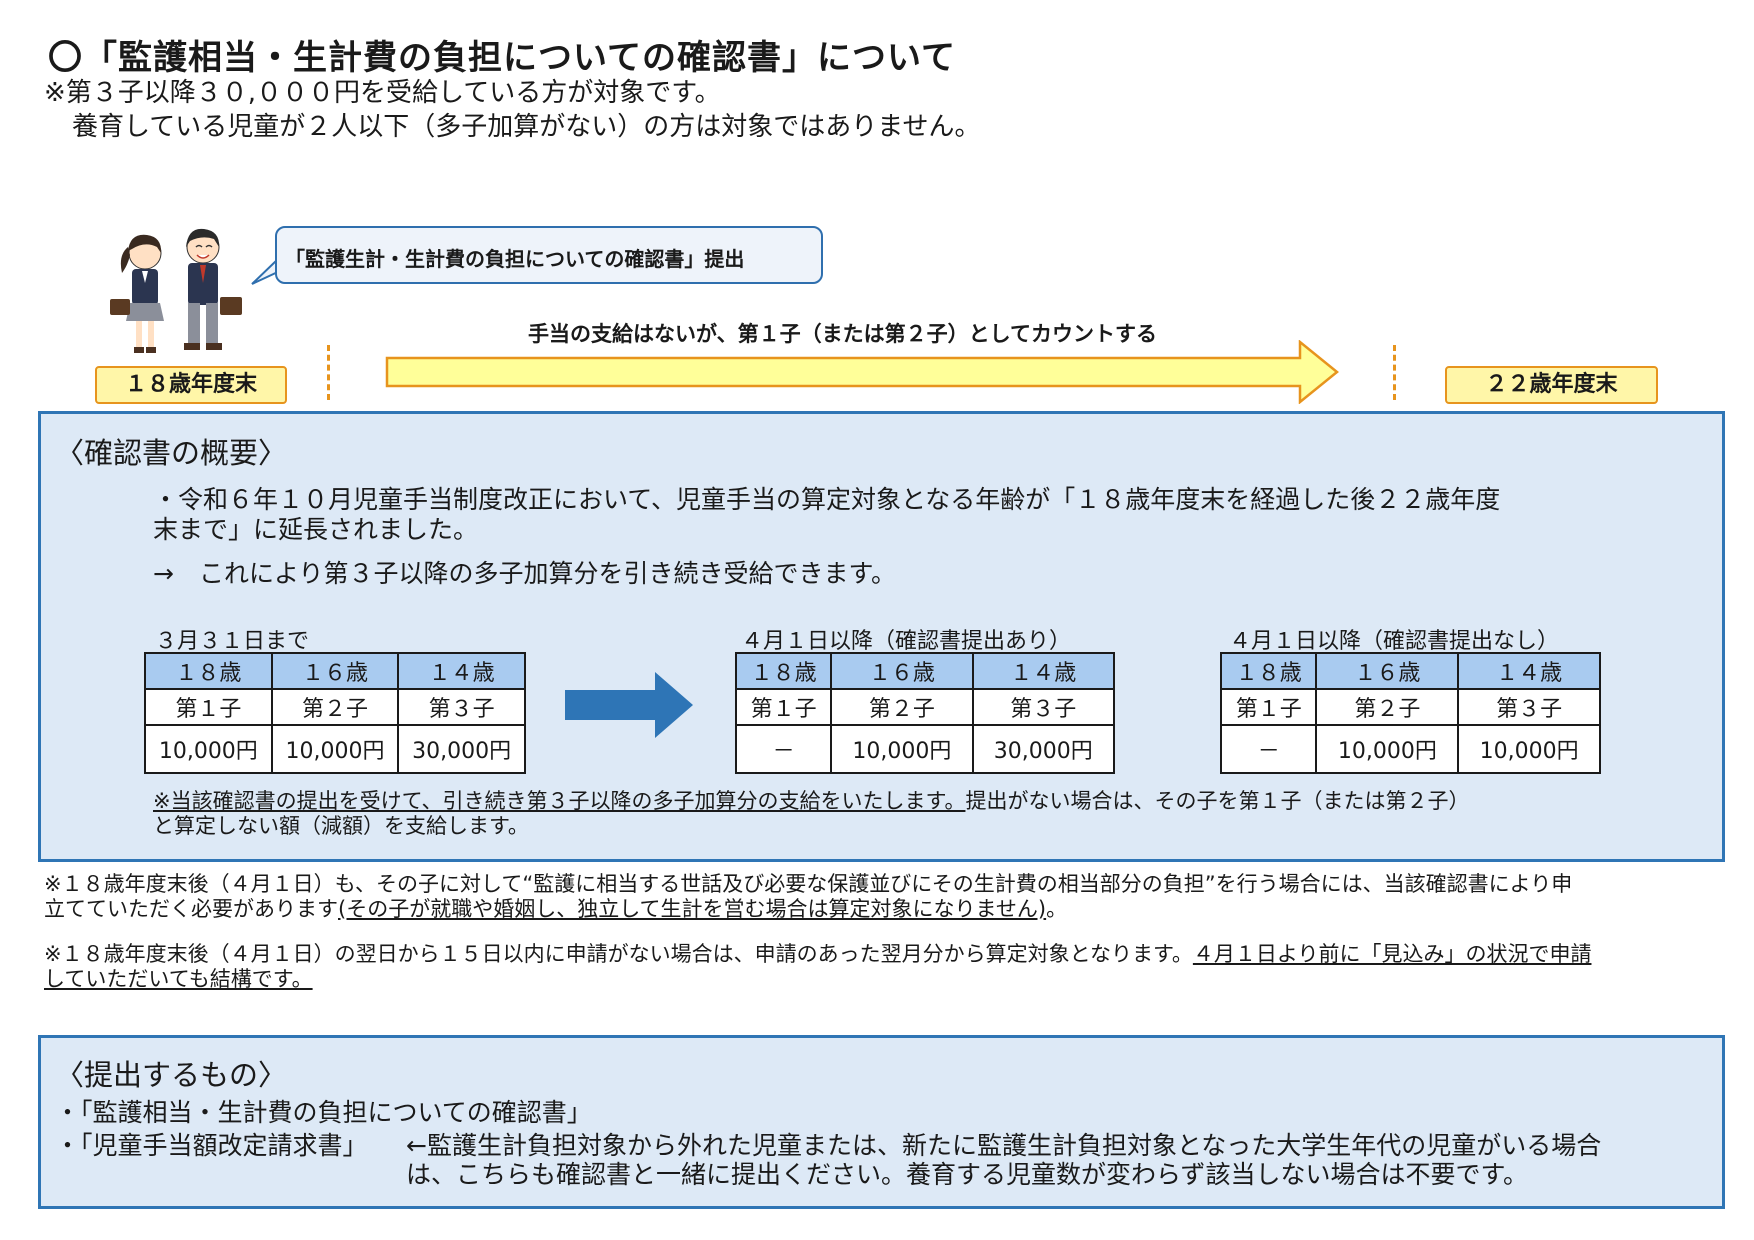  I want to click on speech-bubble: 「監護生計・生計費の負担についての確認書」提出, so click(549, 255).